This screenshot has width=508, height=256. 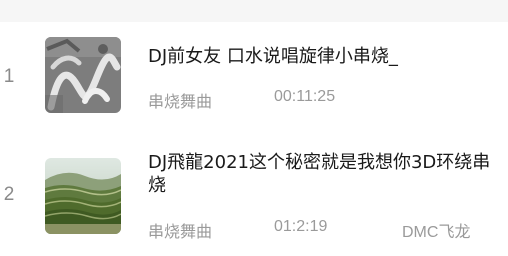 I want to click on top-strip, so click(x=254, y=11).